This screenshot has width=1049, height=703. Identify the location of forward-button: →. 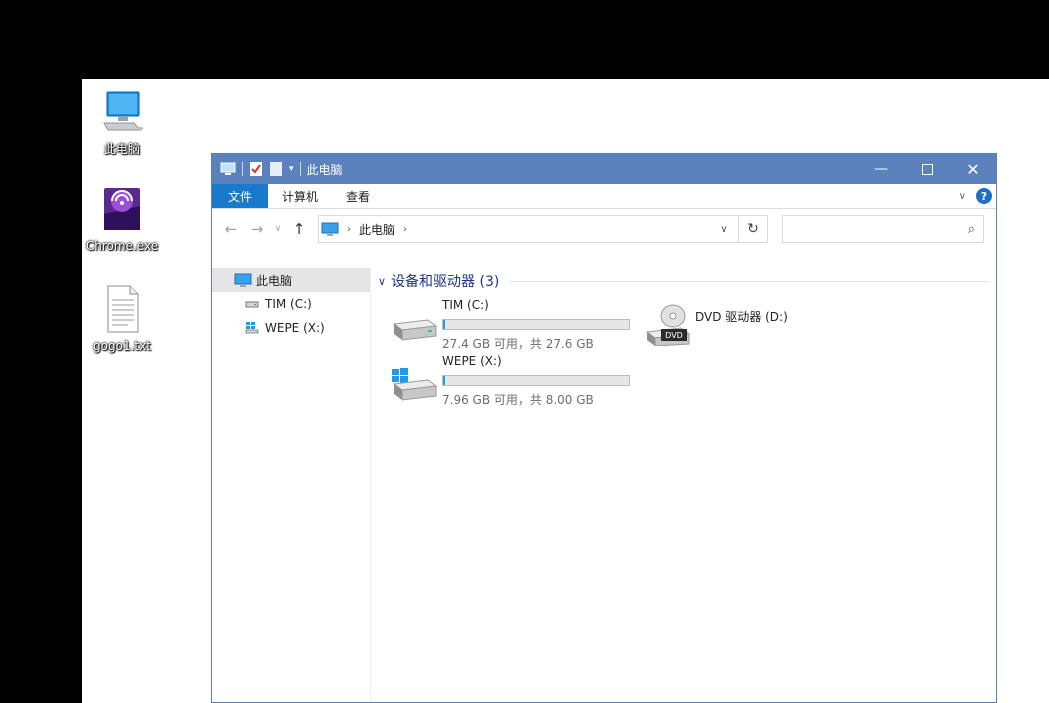
(257, 229).